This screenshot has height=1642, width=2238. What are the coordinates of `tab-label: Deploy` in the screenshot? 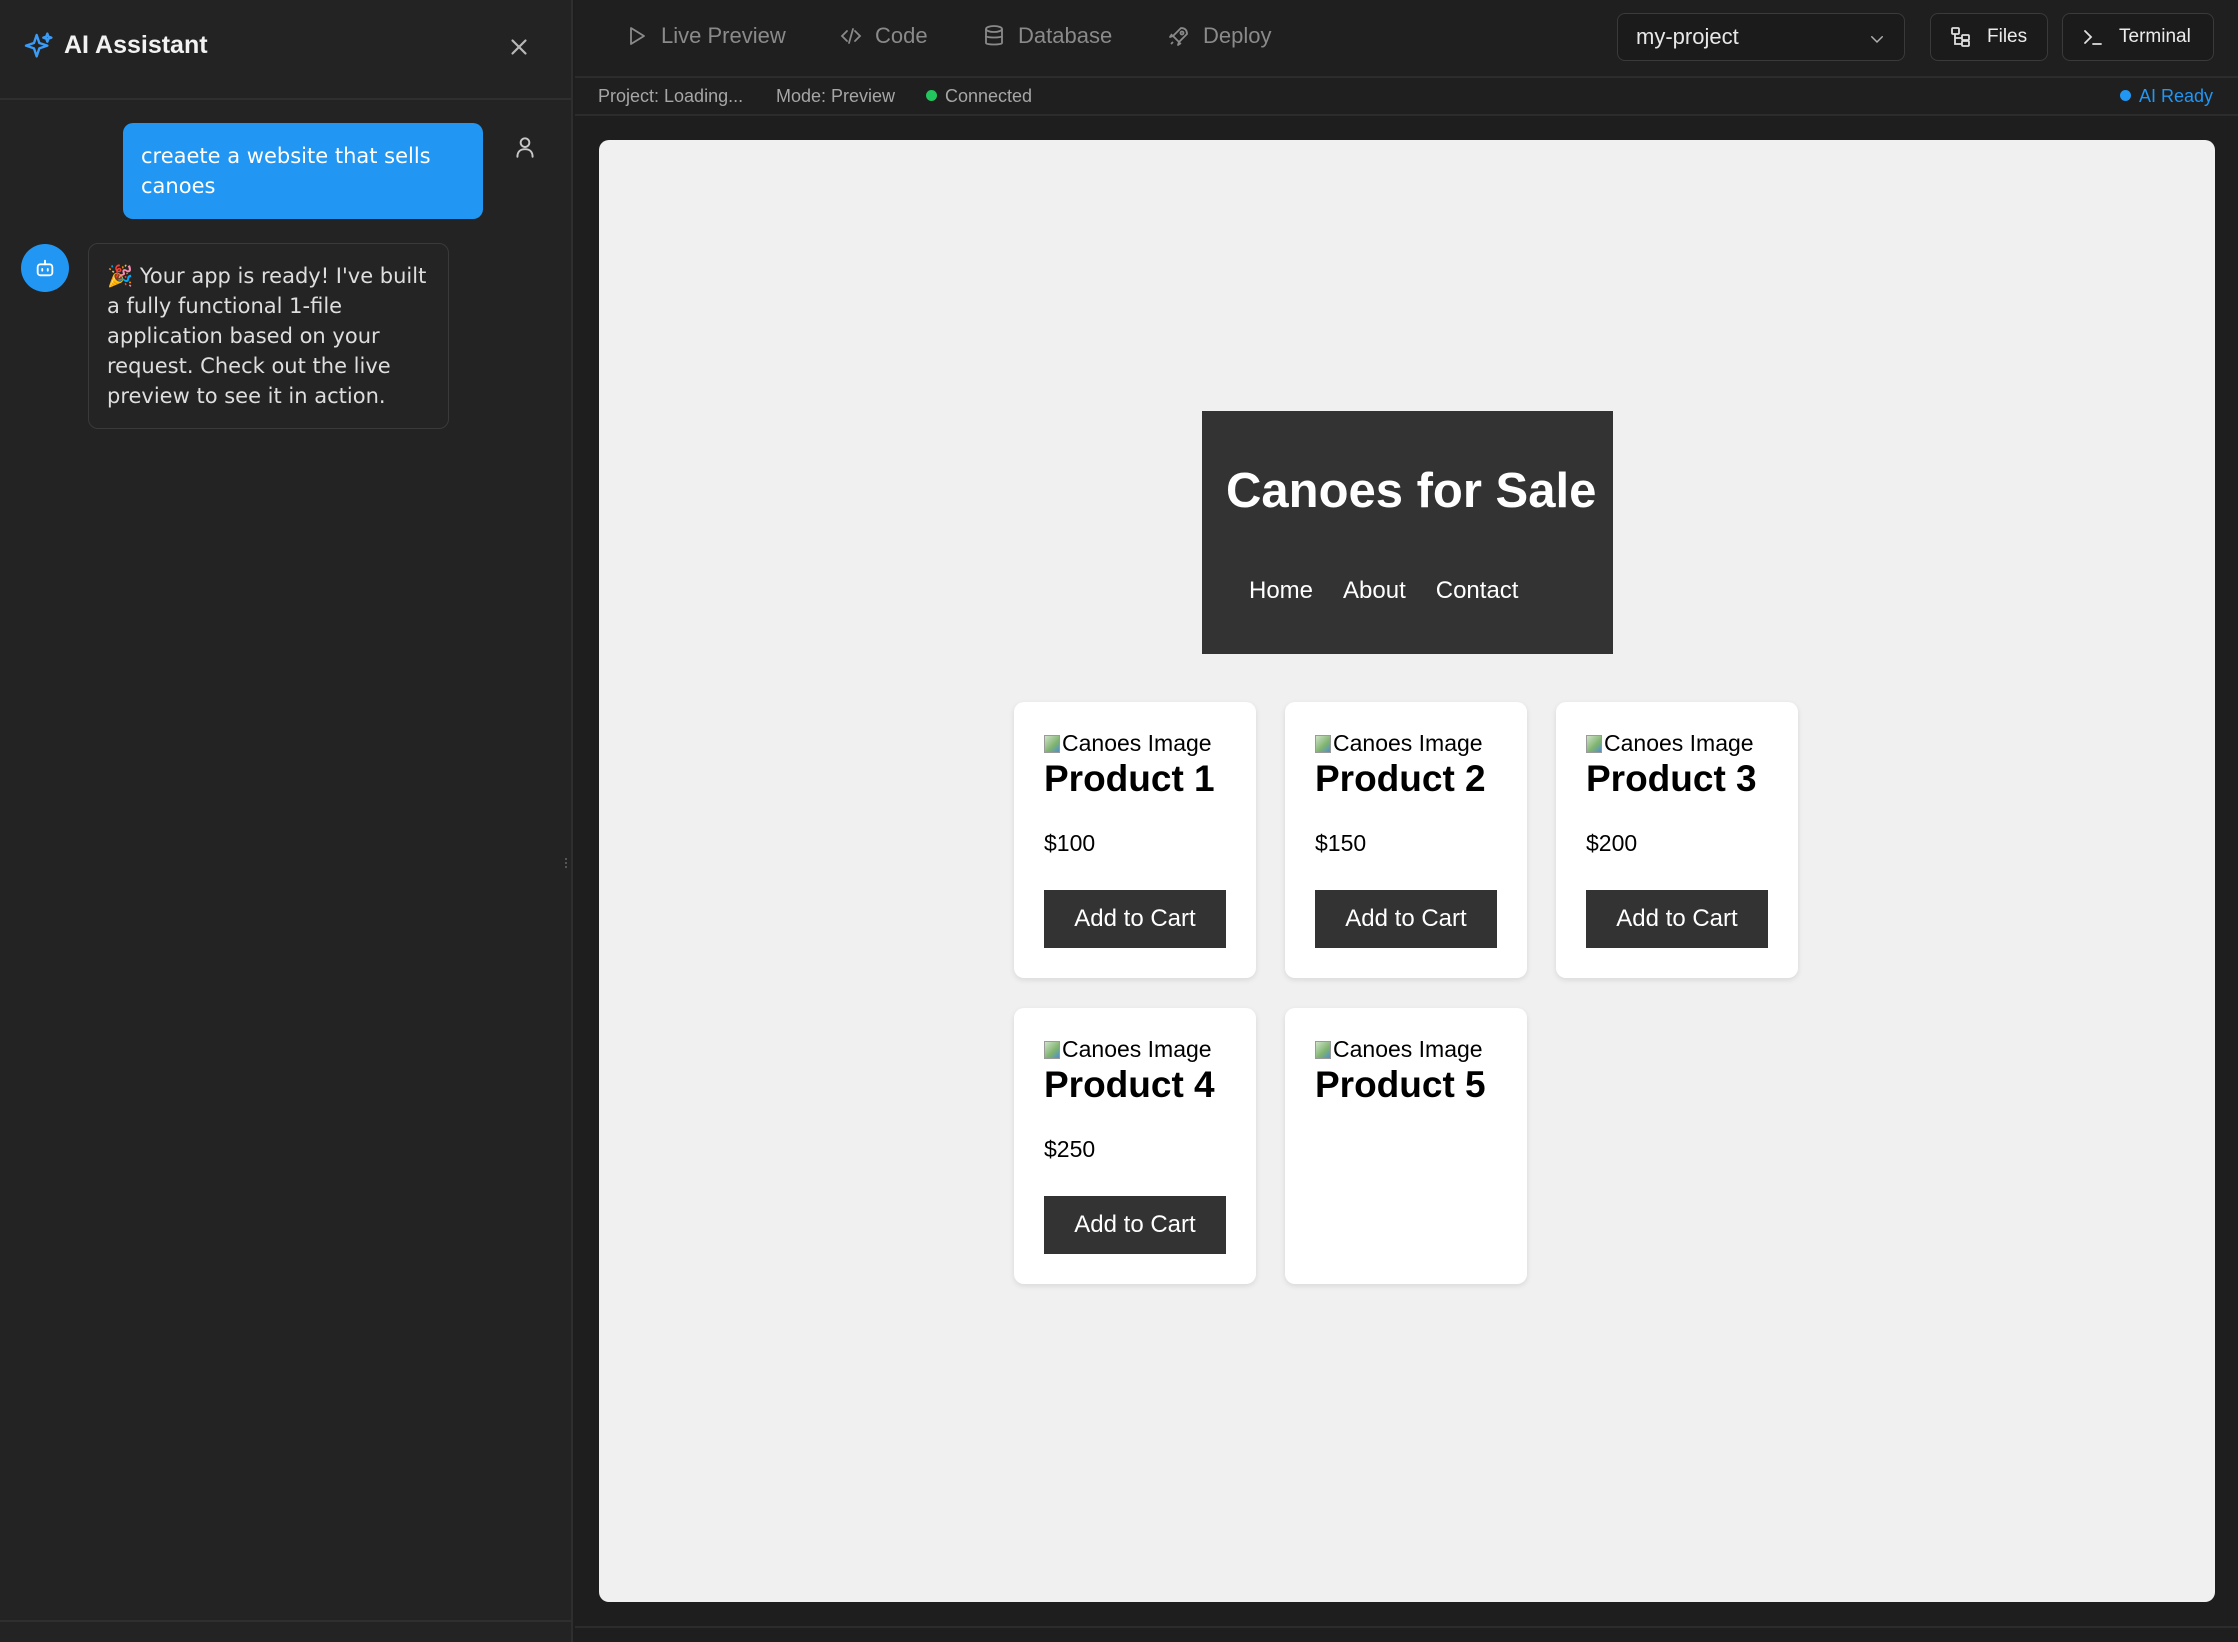 It's located at (1237, 35).